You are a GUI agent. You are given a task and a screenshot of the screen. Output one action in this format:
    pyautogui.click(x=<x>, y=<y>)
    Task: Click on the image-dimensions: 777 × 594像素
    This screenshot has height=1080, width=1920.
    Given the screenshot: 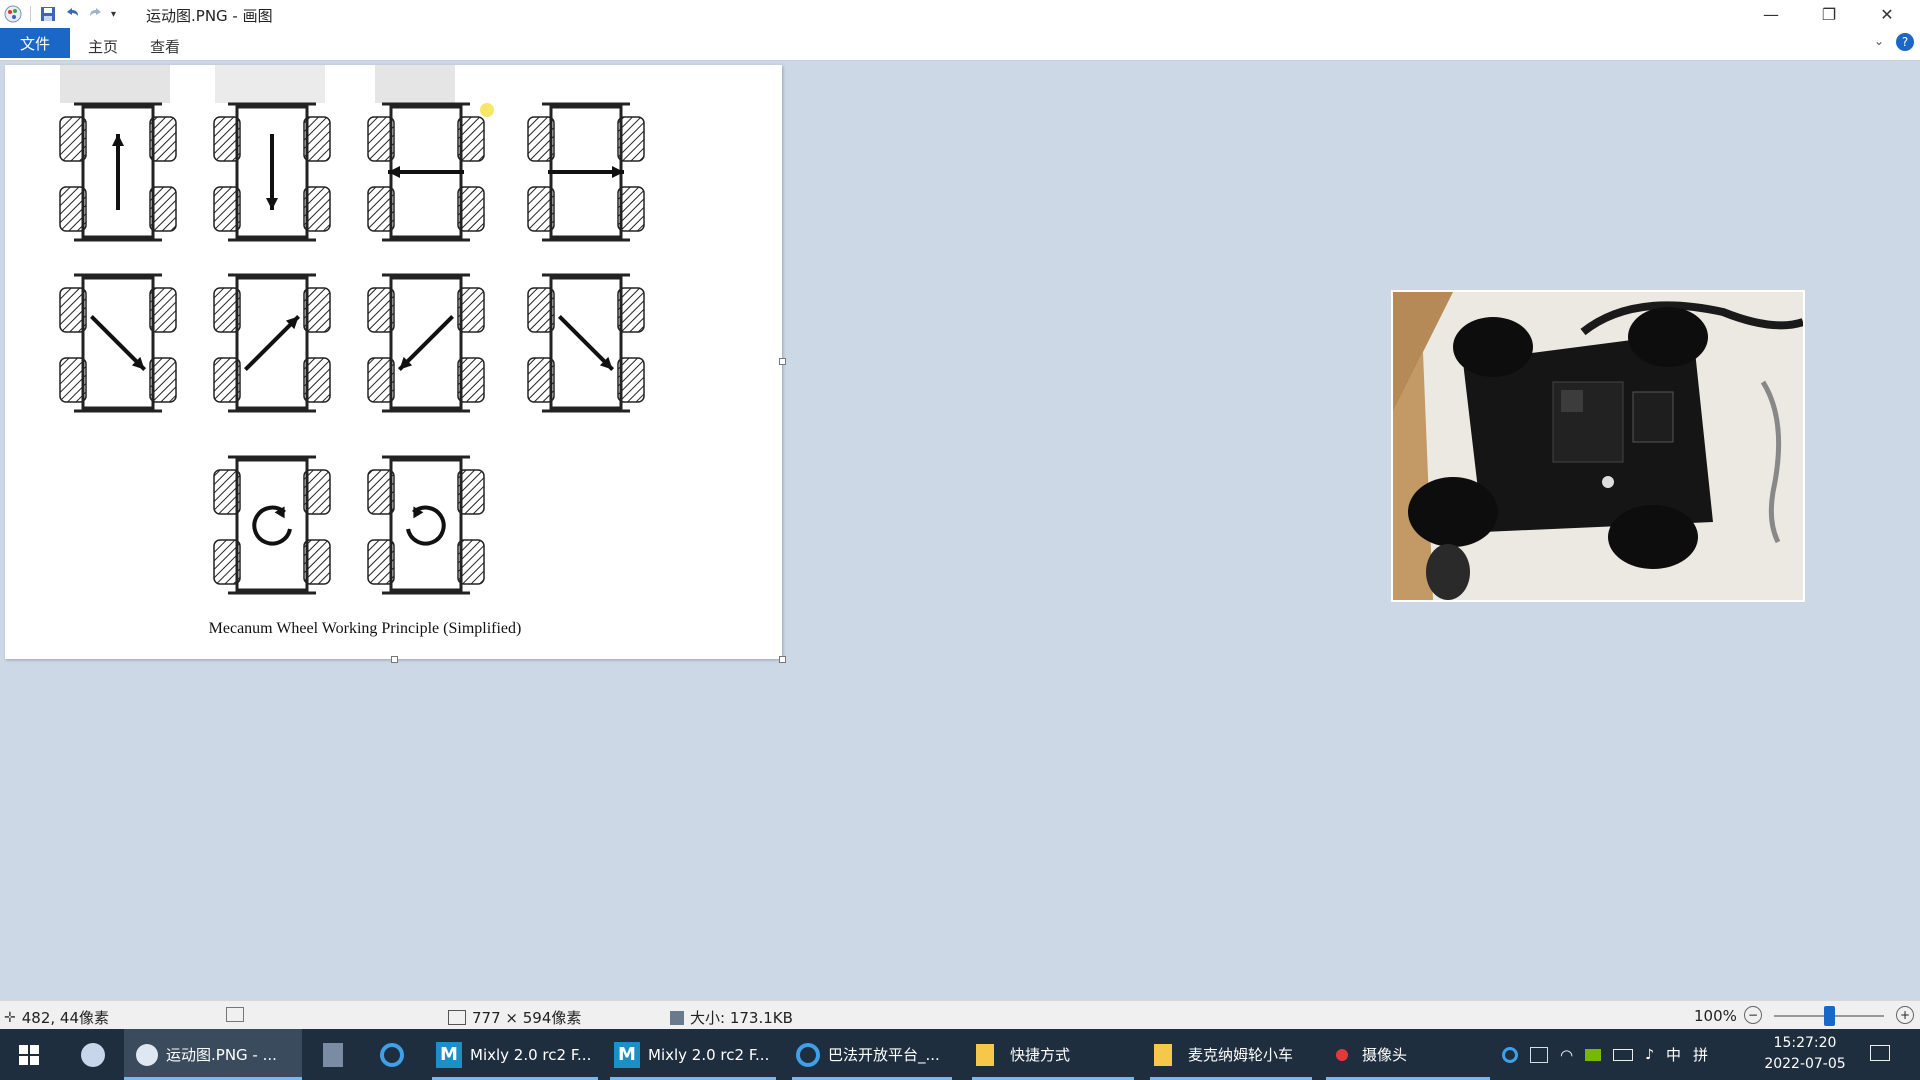 What is the action you would take?
    pyautogui.click(x=514, y=1017)
    